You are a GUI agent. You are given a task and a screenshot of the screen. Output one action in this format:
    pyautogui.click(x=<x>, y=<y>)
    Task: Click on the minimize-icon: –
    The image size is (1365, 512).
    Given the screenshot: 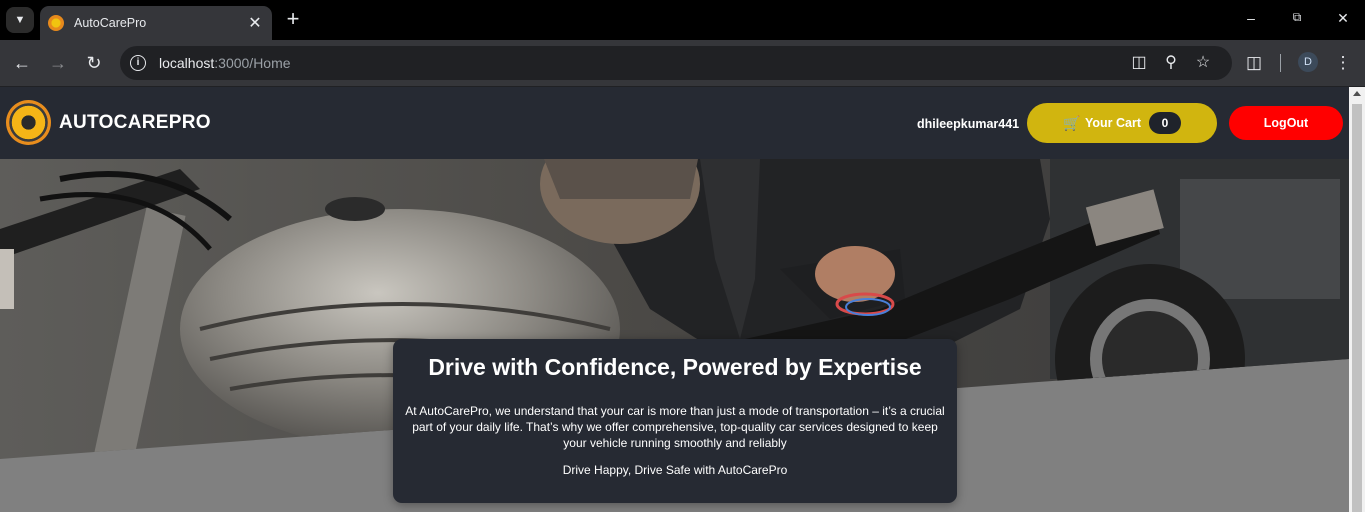 What is the action you would take?
    pyautogui.click(x=1251, y=18)
    